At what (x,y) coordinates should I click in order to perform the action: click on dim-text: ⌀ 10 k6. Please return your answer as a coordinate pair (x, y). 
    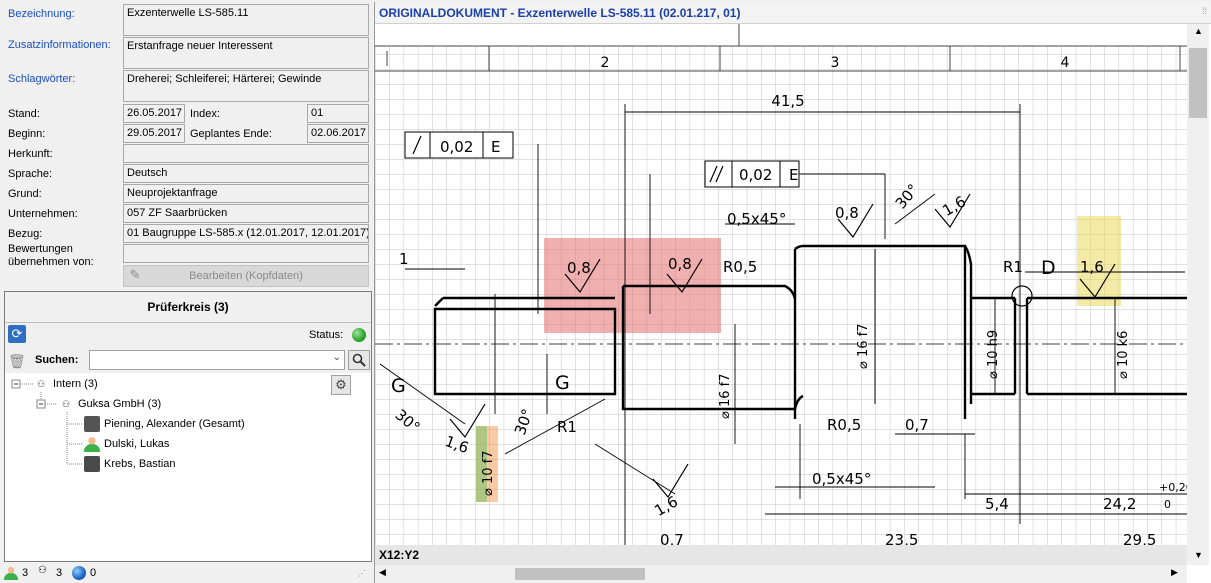
    Looking at the image, I should click on (1123, 355).